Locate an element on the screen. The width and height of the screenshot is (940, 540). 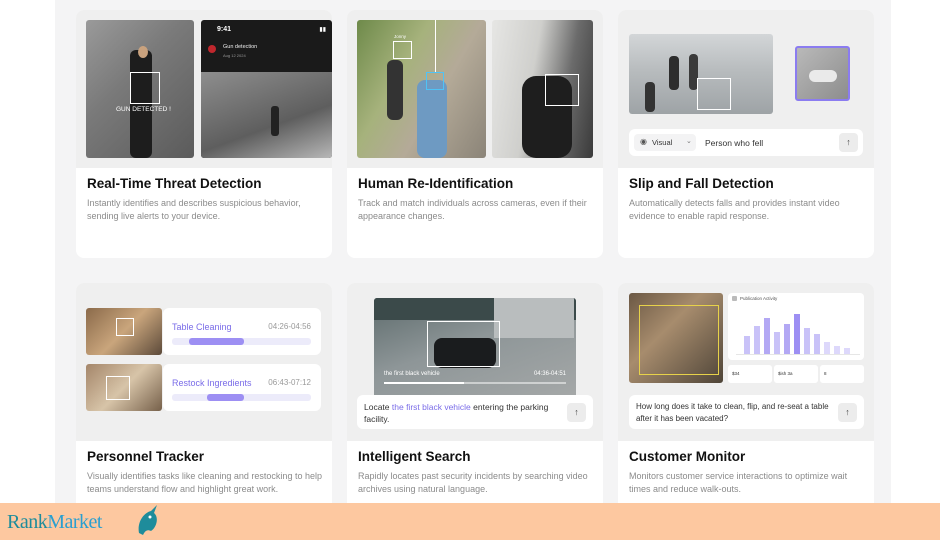
stat-box-1: $34 is located at coordinates (750, 374).